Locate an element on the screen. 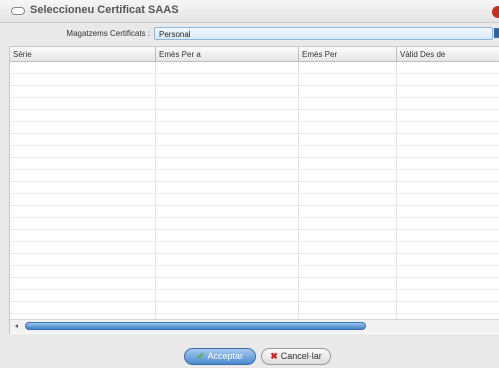  certificate-store-row: Magatzems Certificats : Personal is located at coordinates (249, 33).